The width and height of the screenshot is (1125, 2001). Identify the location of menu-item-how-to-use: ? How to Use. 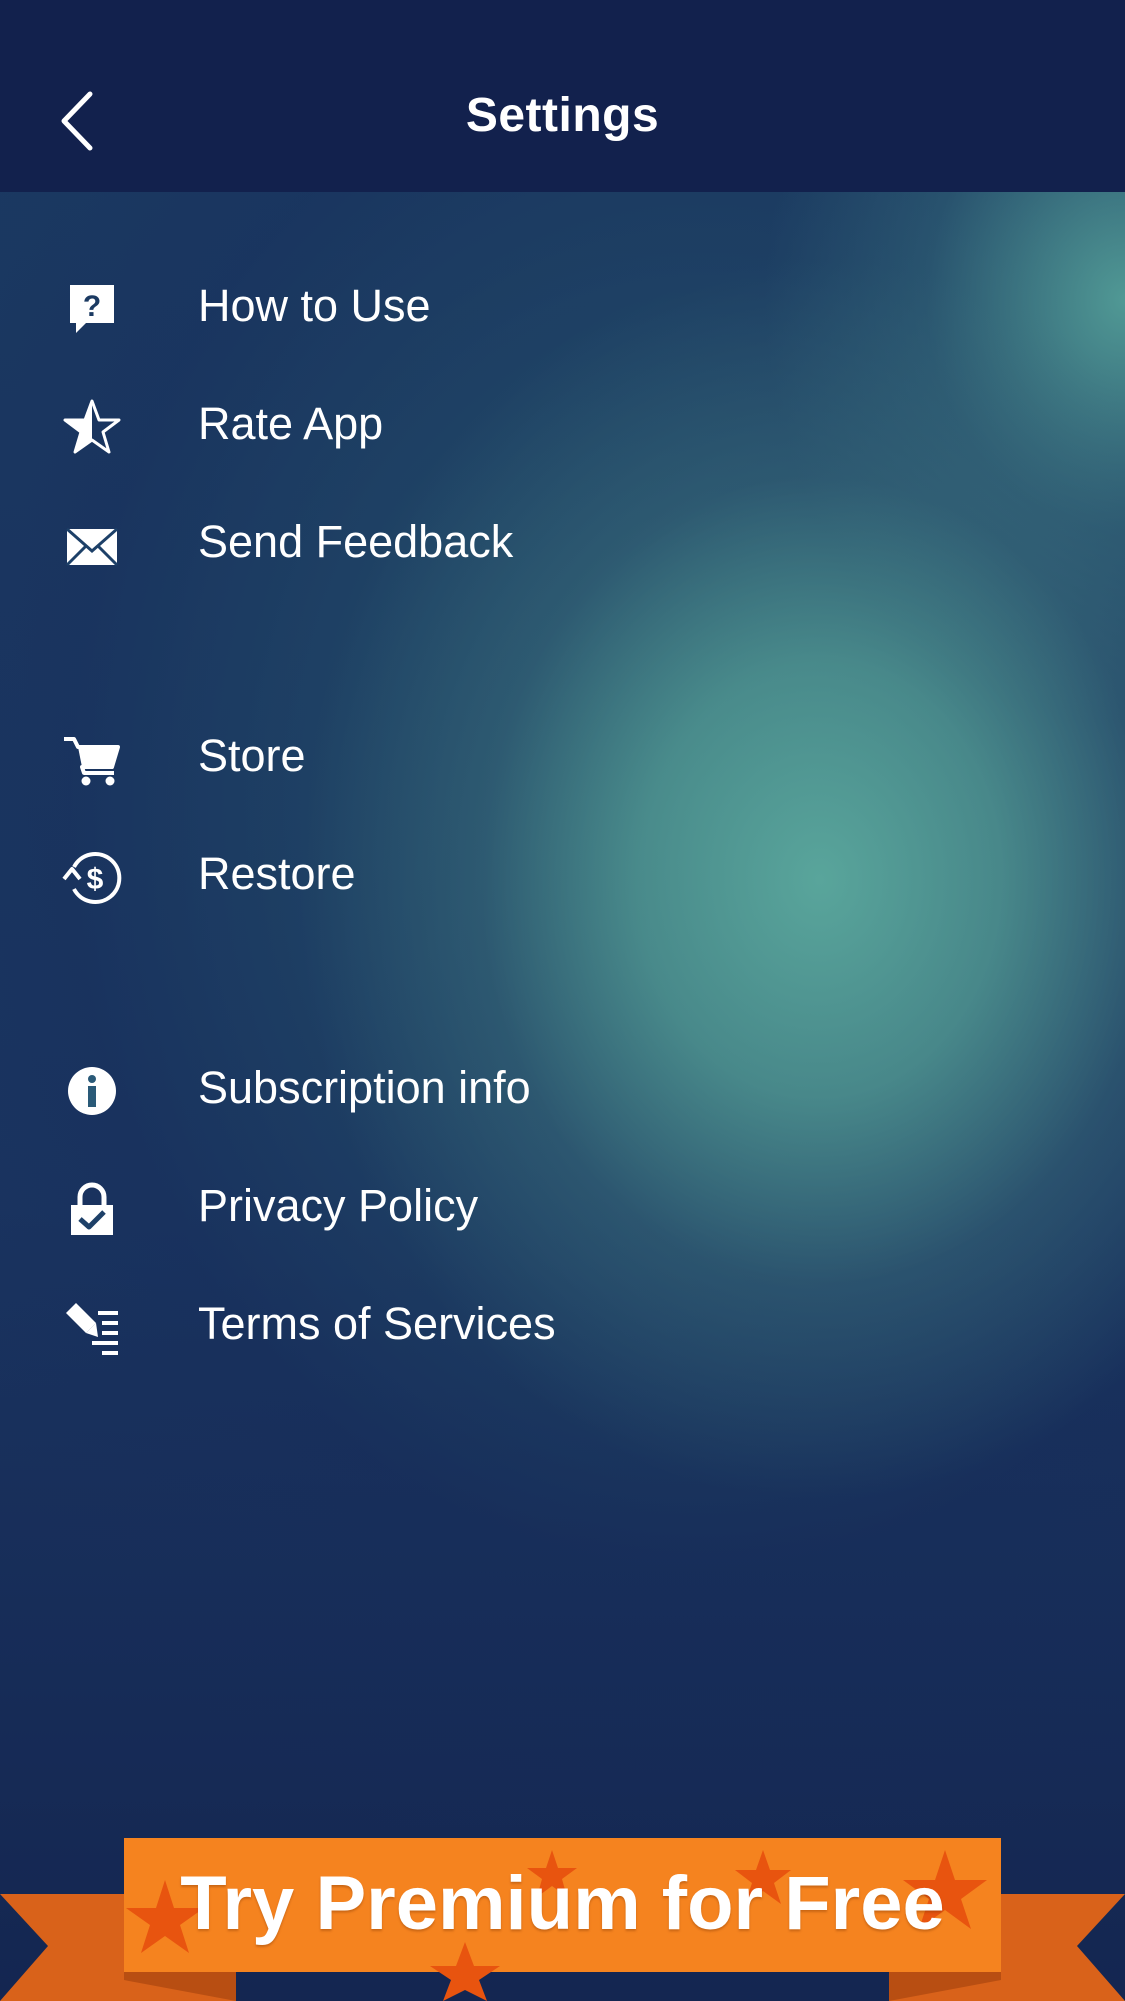
(562, 304).